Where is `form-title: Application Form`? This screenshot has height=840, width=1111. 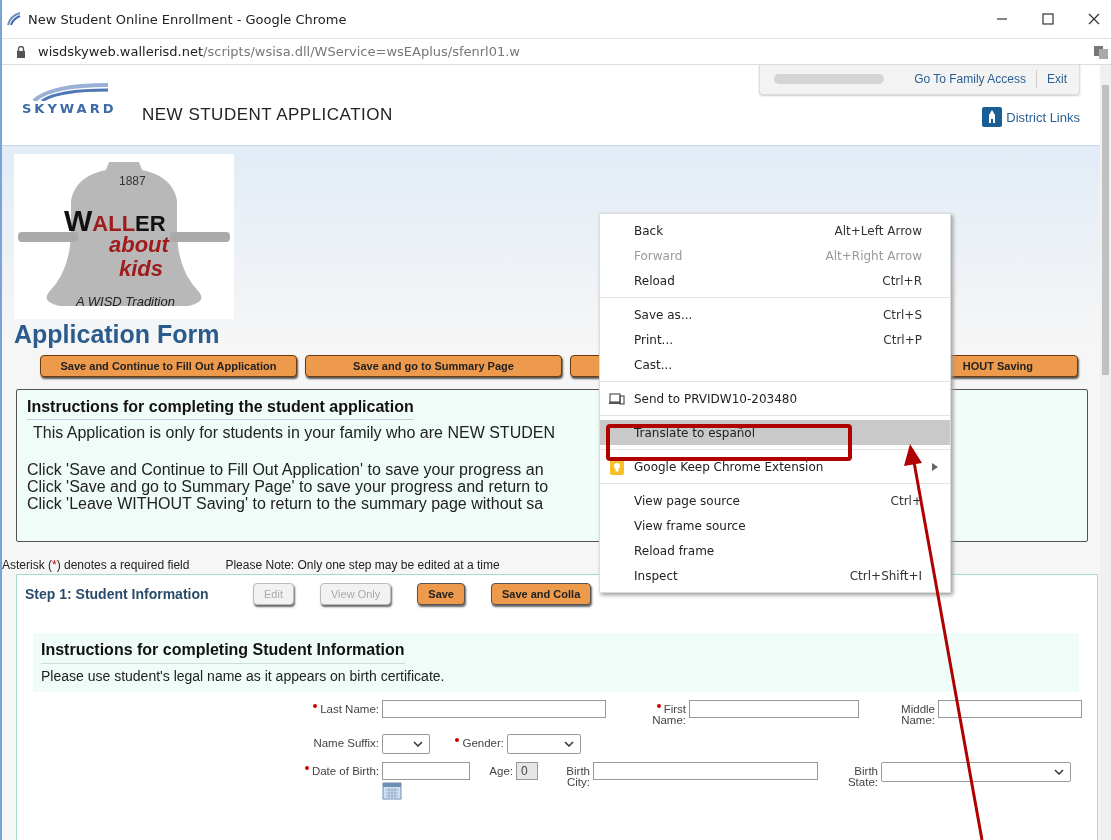
form-title: Application Form is located at coordinates (117, 334).